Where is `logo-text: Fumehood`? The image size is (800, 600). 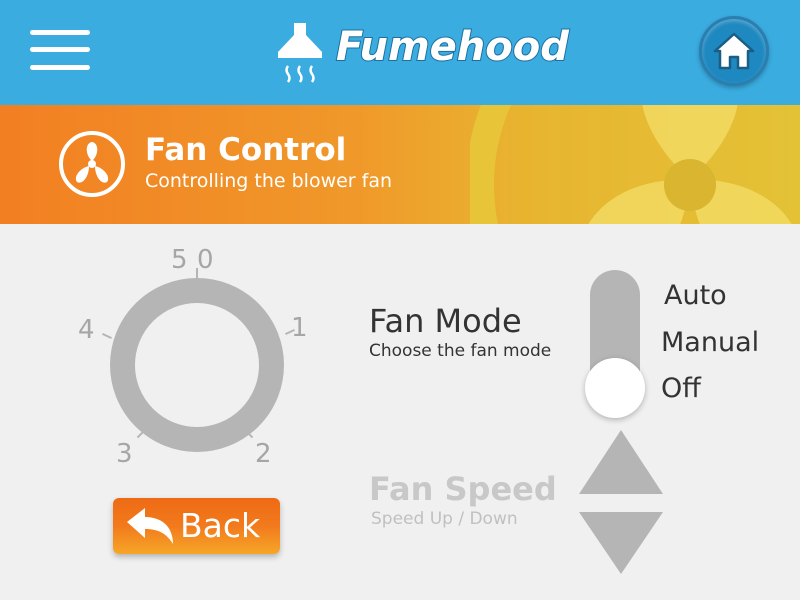
logo-text: Fumehood is located at coordinates (452, 47).